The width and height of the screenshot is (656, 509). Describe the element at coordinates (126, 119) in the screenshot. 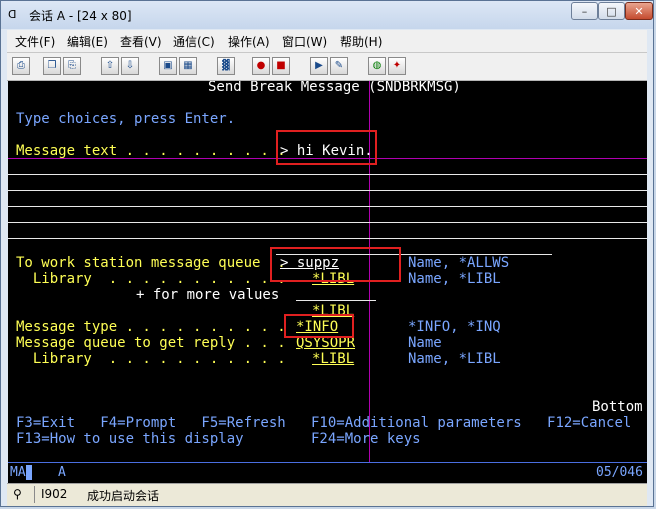

I see `instruction-text: Type choices, press Enter.` at that location.